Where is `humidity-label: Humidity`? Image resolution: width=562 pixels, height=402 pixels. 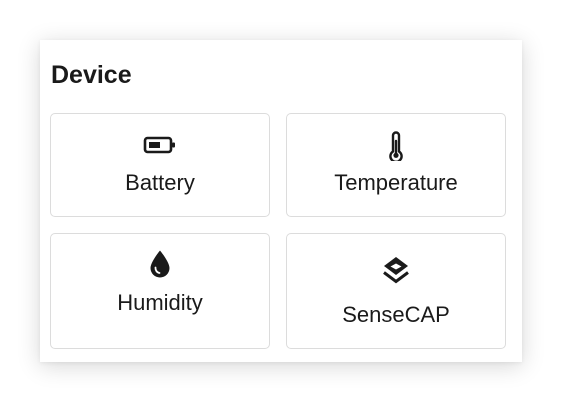 humidity-label: Humidity is located at coordinates (160, 302).